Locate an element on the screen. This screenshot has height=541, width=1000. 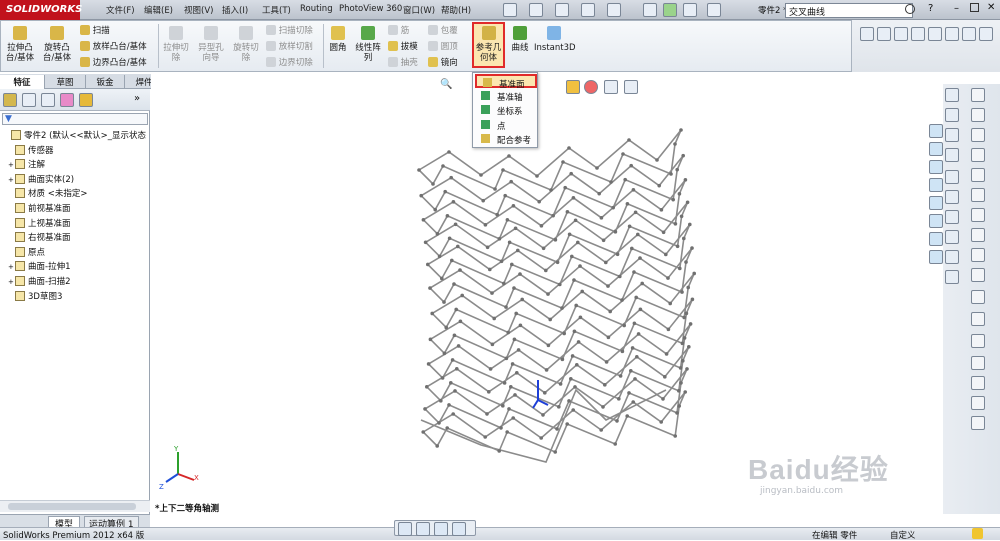
configuration-manager-icon is located at coordinates (48, 100).